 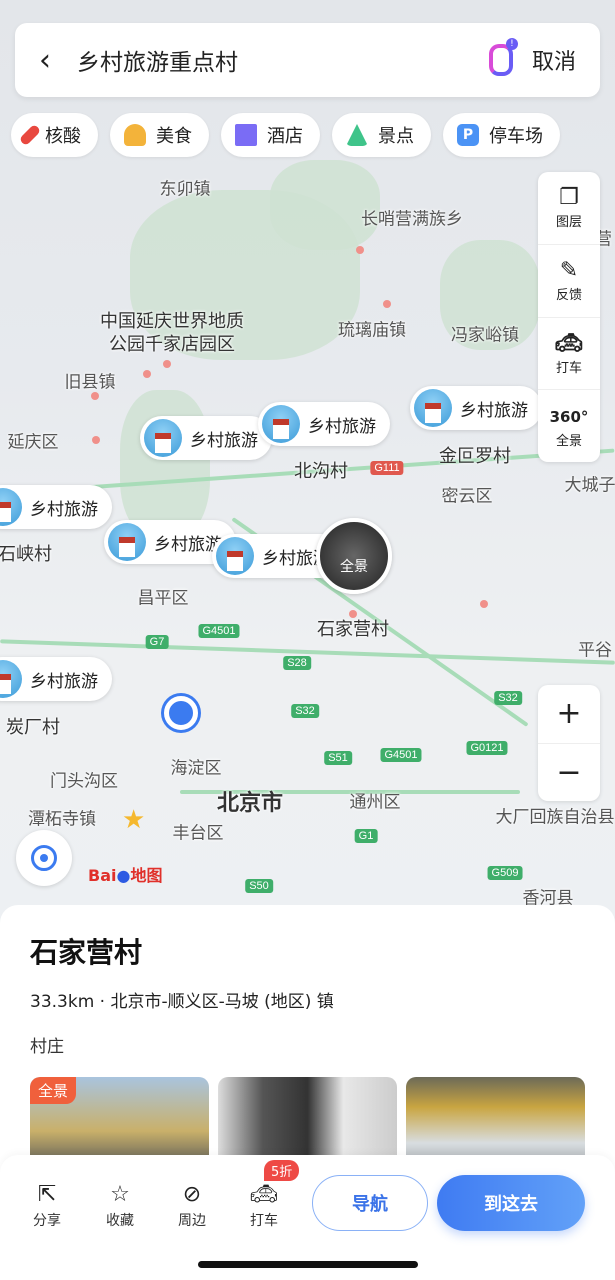 I want to click on chip-hotel: 酒店, so click(x=270, y=135).